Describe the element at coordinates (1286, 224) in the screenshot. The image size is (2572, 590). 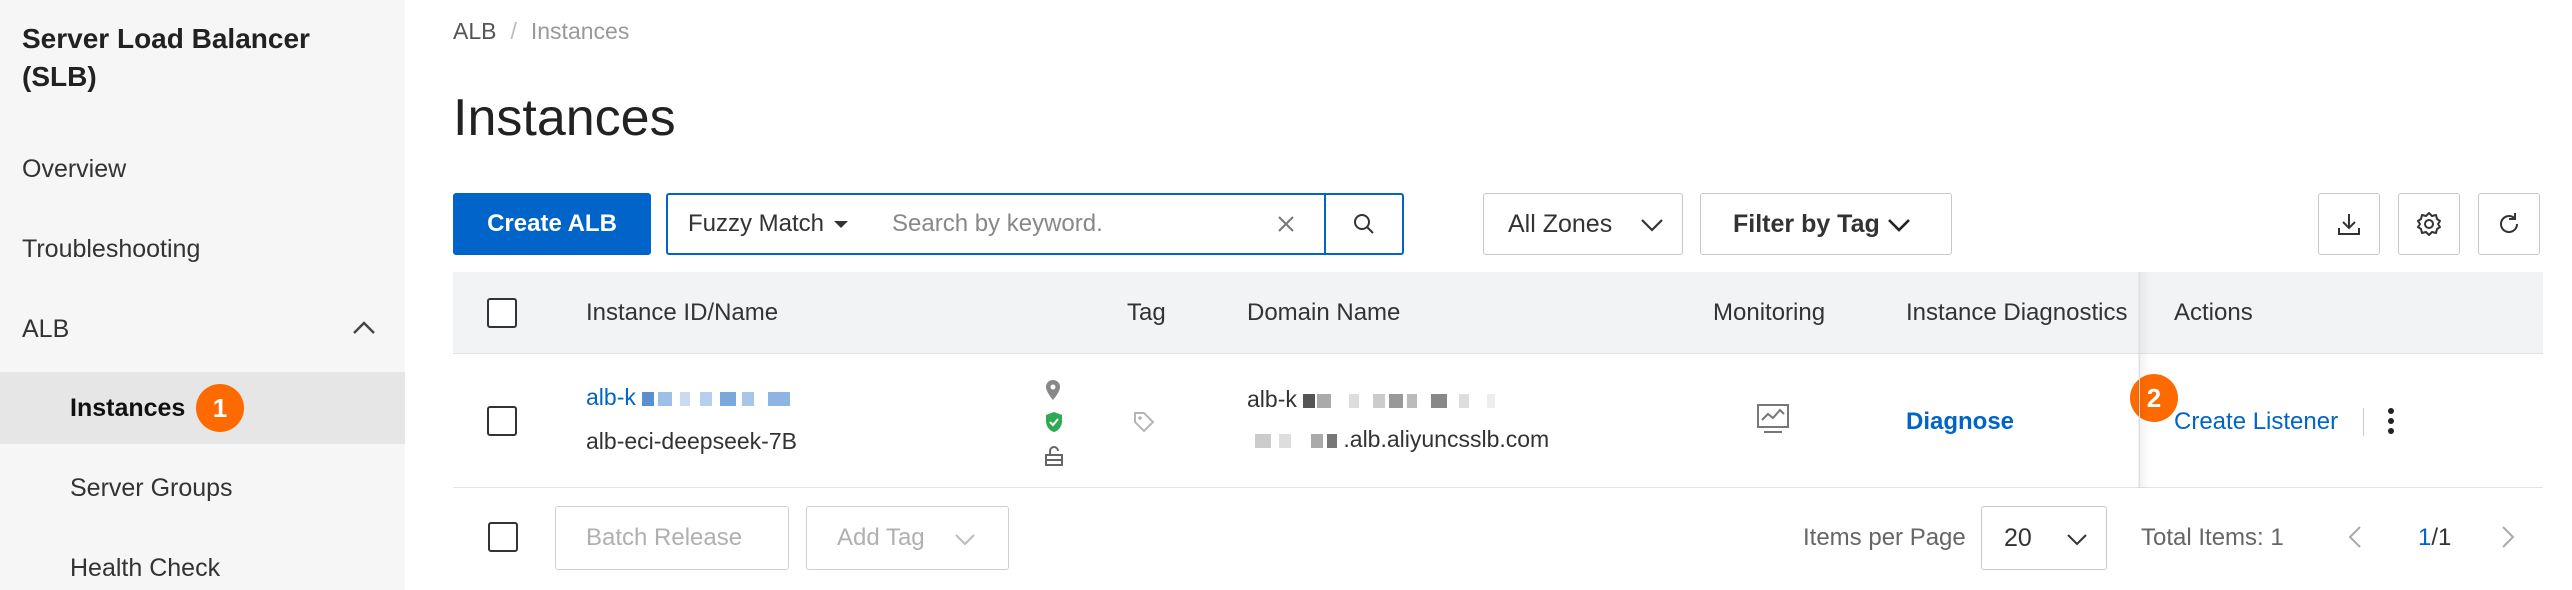
I see `clear-icon` at that location.